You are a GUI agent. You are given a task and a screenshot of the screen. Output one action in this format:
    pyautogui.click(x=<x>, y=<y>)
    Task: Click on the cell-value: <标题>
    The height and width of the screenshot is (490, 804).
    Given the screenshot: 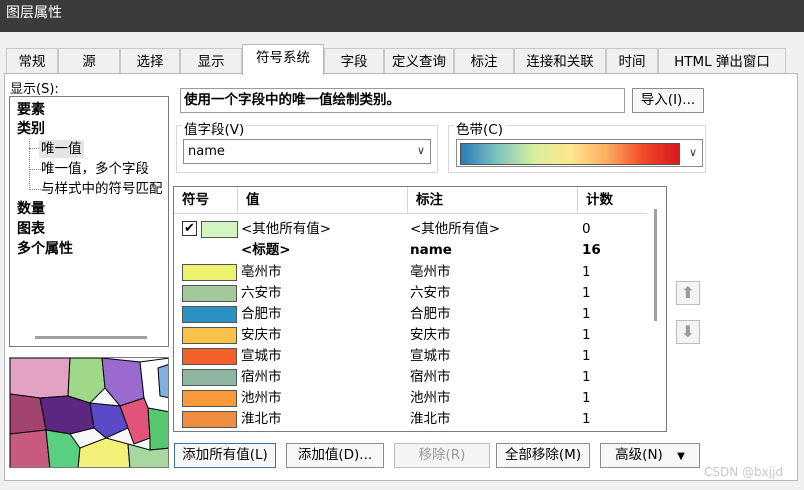 What is the action you would take?
    pyautogui.click(x=266, y=250)
    